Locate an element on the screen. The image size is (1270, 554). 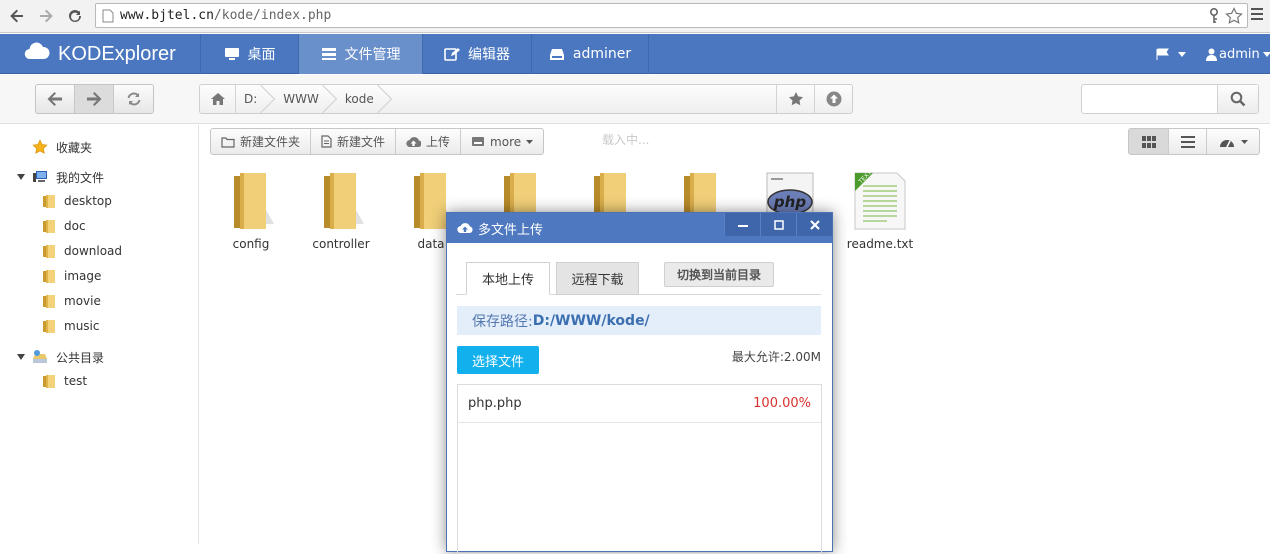
refresh-button is located at coordinates (133, 99).